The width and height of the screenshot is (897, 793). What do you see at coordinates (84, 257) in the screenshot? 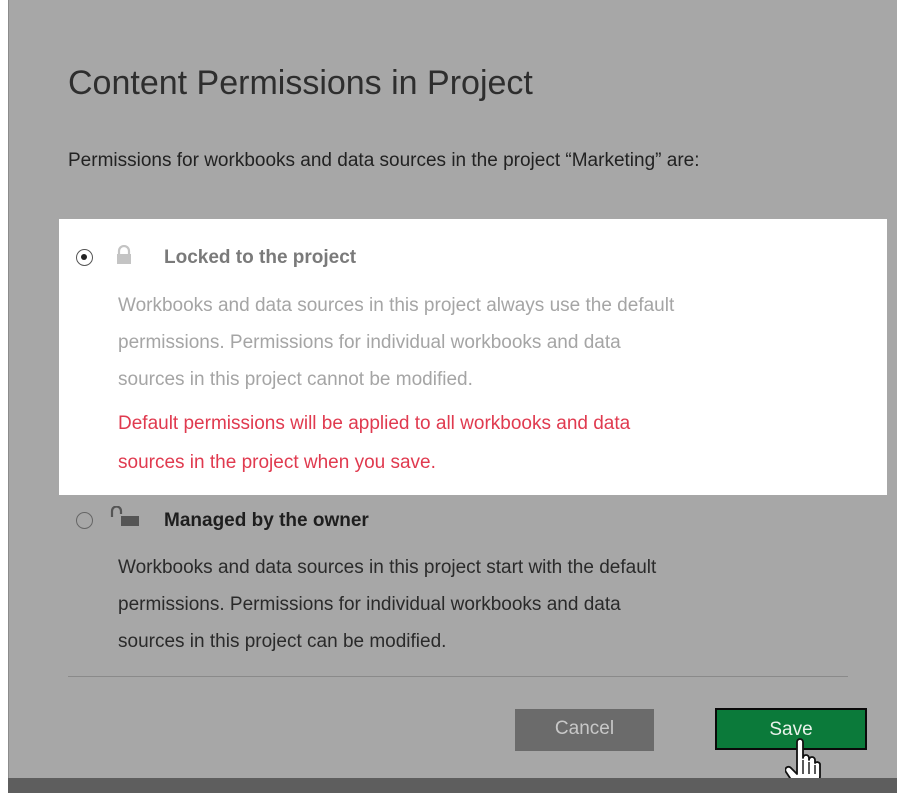
I see `radio-locked` at bounding box center [84, 257].